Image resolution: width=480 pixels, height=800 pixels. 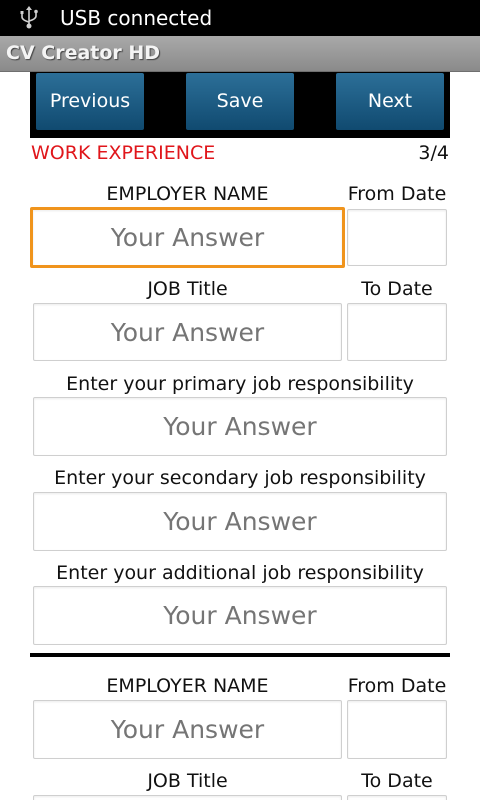 What do you see at coordinates (397, 332) in the screenshot?
I see `to-date-input` at bounding box center [397, 332].